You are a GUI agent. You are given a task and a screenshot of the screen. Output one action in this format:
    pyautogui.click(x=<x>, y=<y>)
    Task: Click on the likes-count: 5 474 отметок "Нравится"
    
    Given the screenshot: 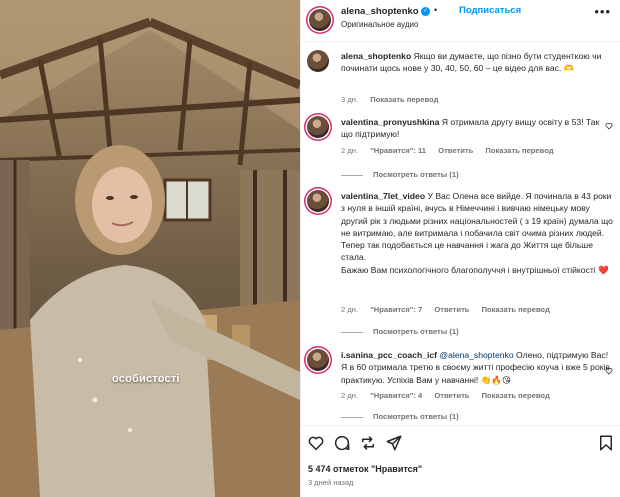 What is the action you would take?
    pyautogui.click(x=365, y=469)
    